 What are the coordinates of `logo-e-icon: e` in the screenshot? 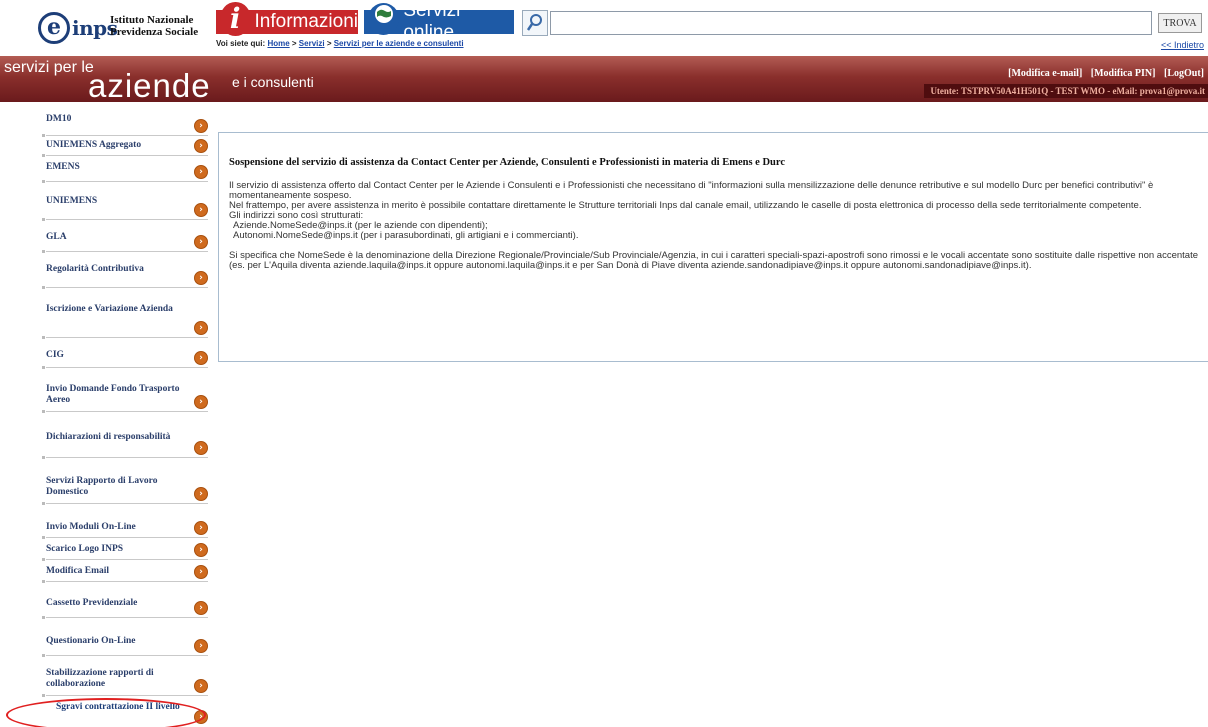 It's located at (54, 28).